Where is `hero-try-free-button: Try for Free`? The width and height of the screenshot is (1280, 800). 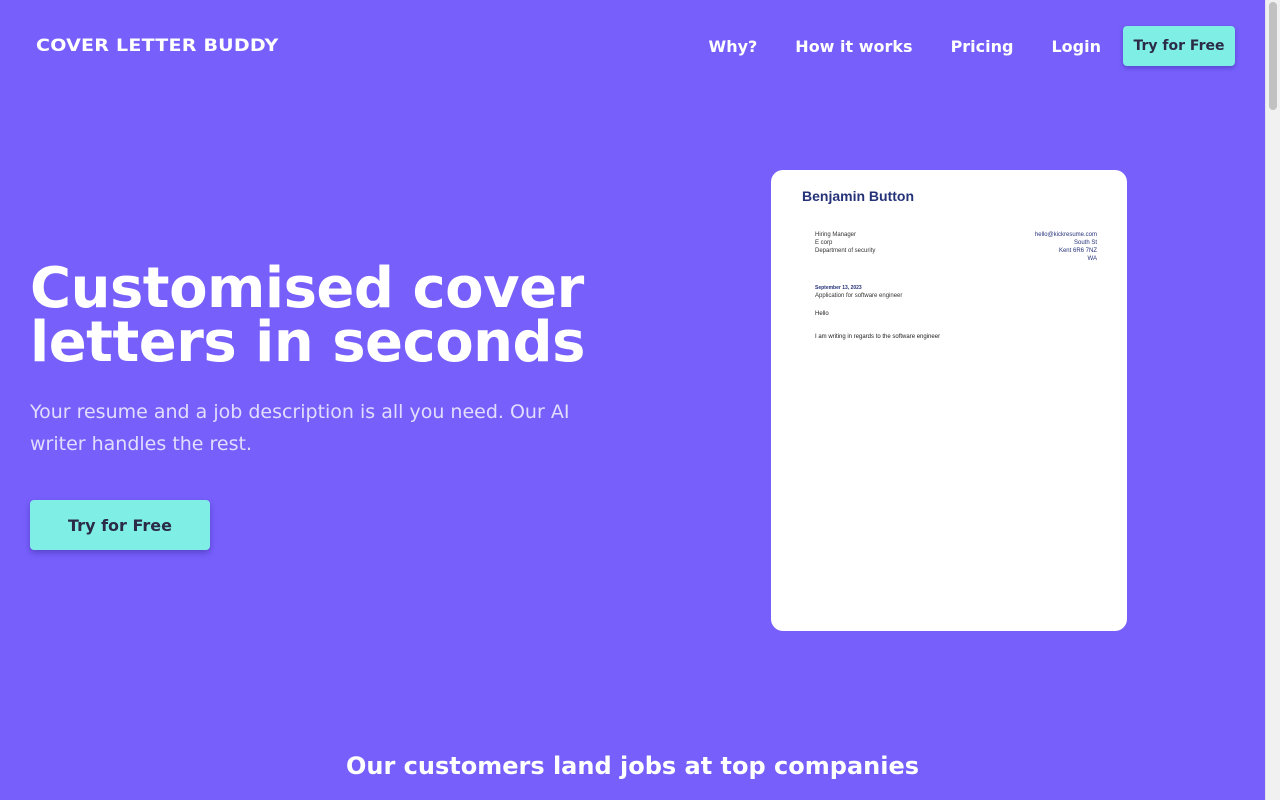 hero-try-free-button: Try for Free is located at coordinates (120, 525).